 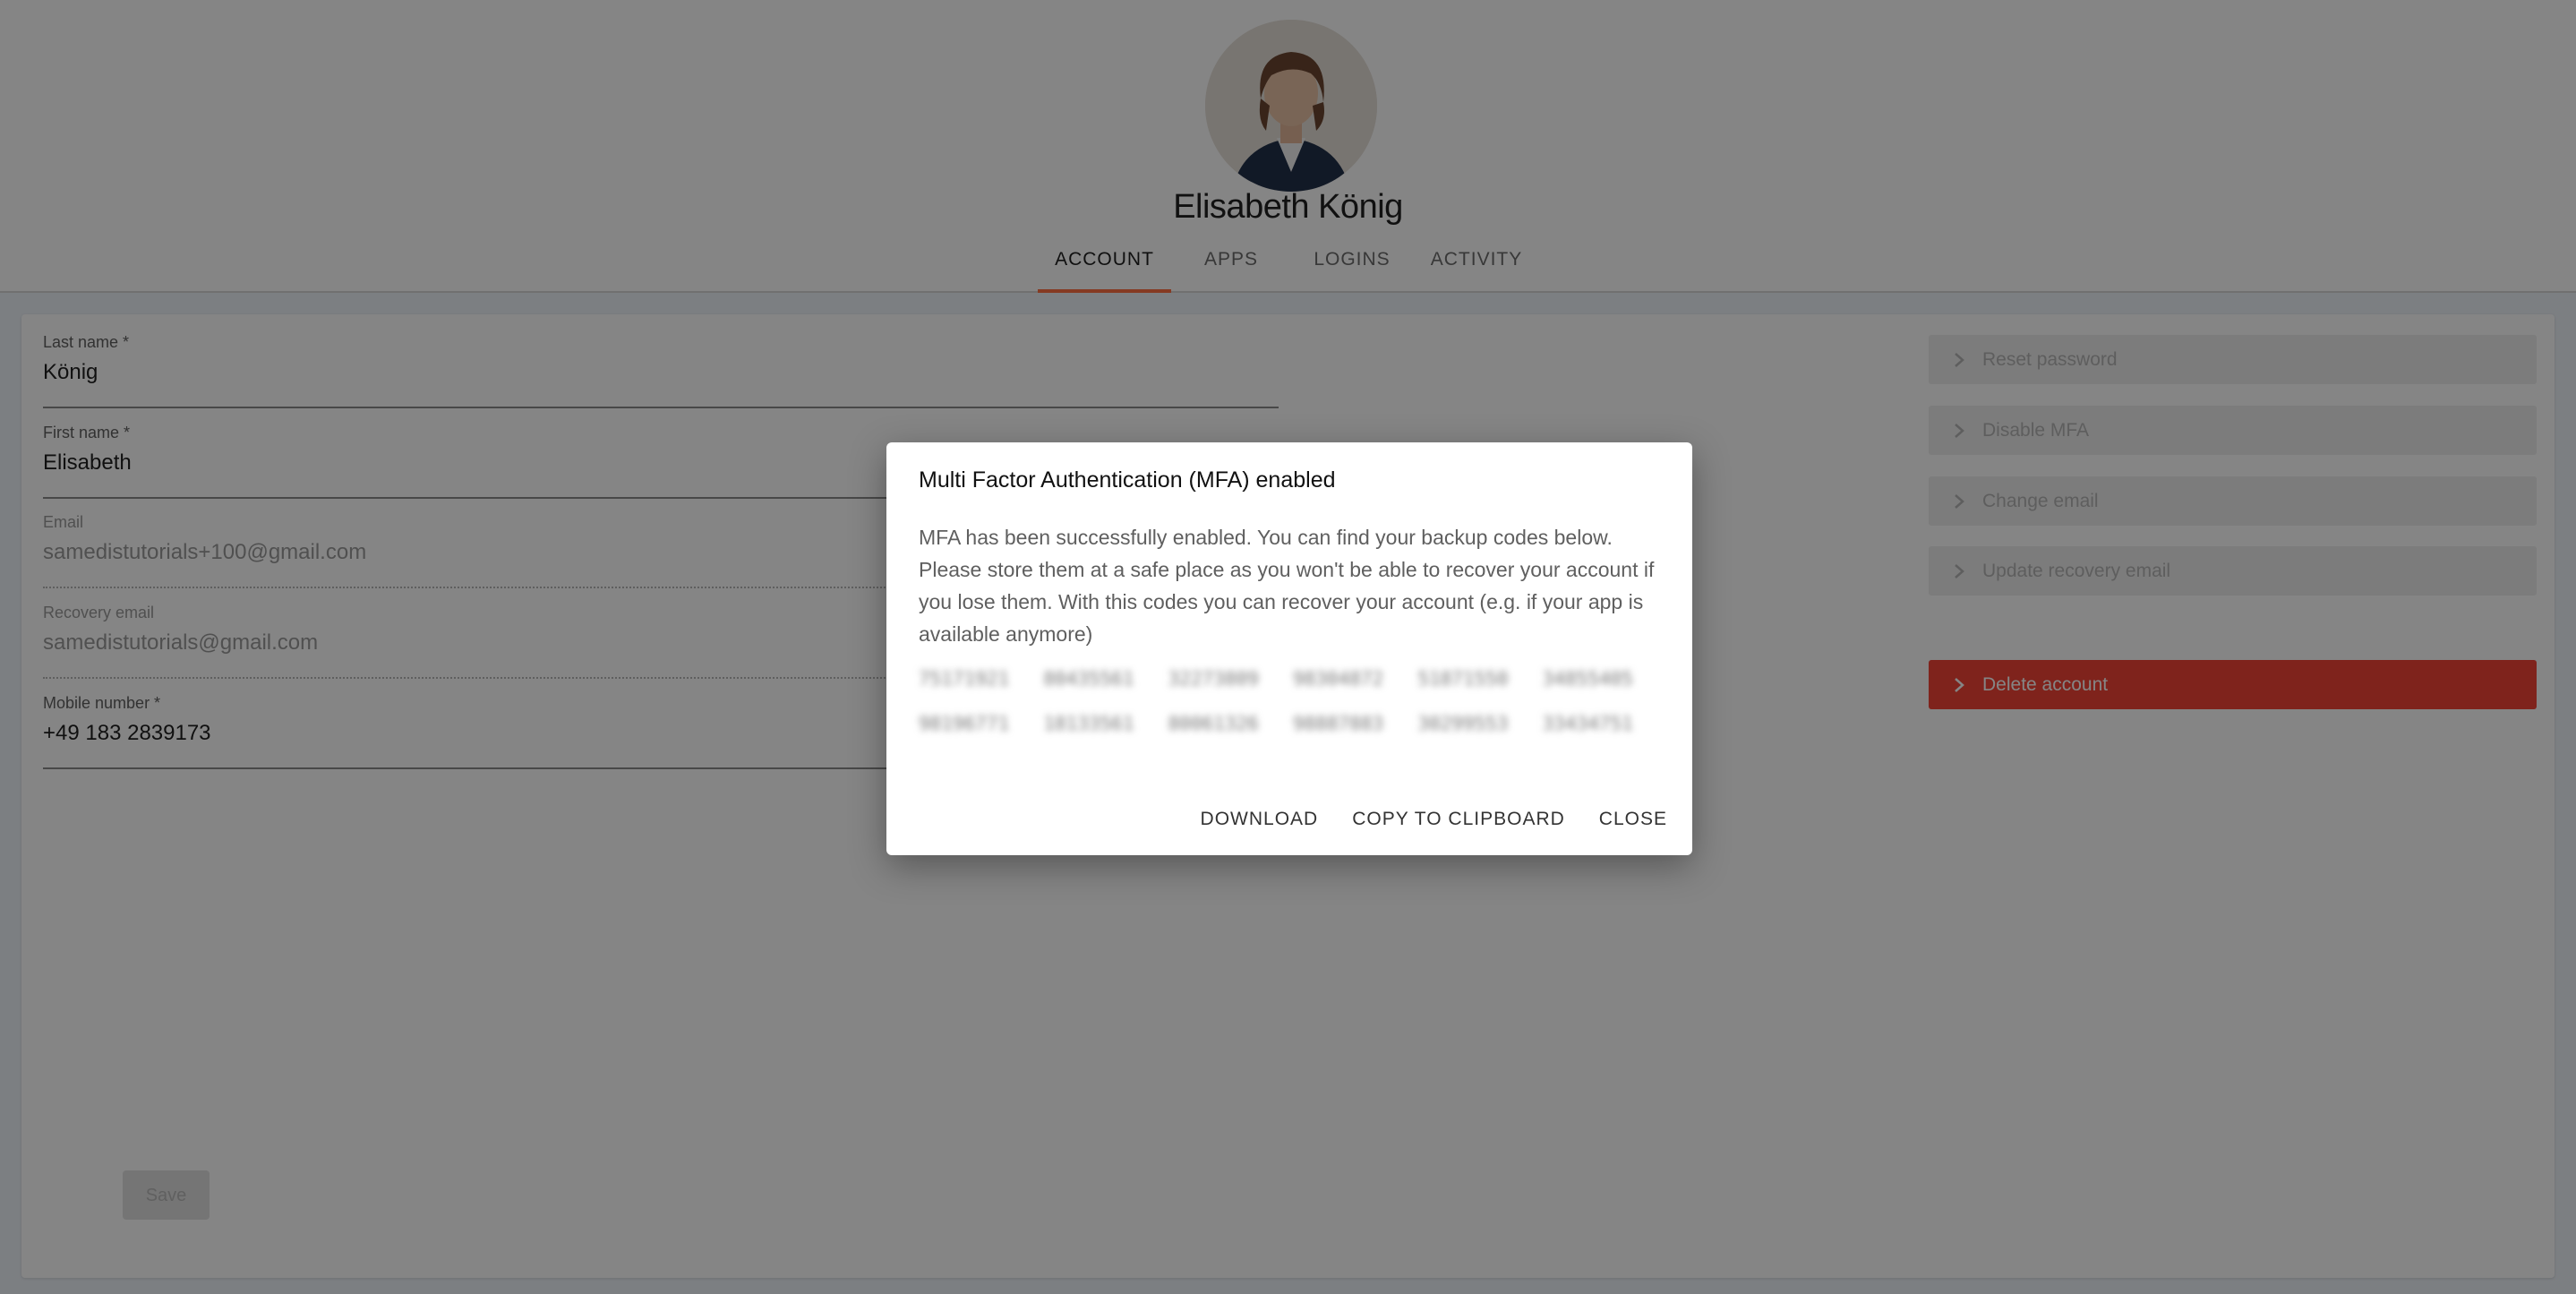 What do you see at coordinates (1213, 679) in the screenshot?
I see `backup-code: 32273809` at bounding box center [1213, 679].